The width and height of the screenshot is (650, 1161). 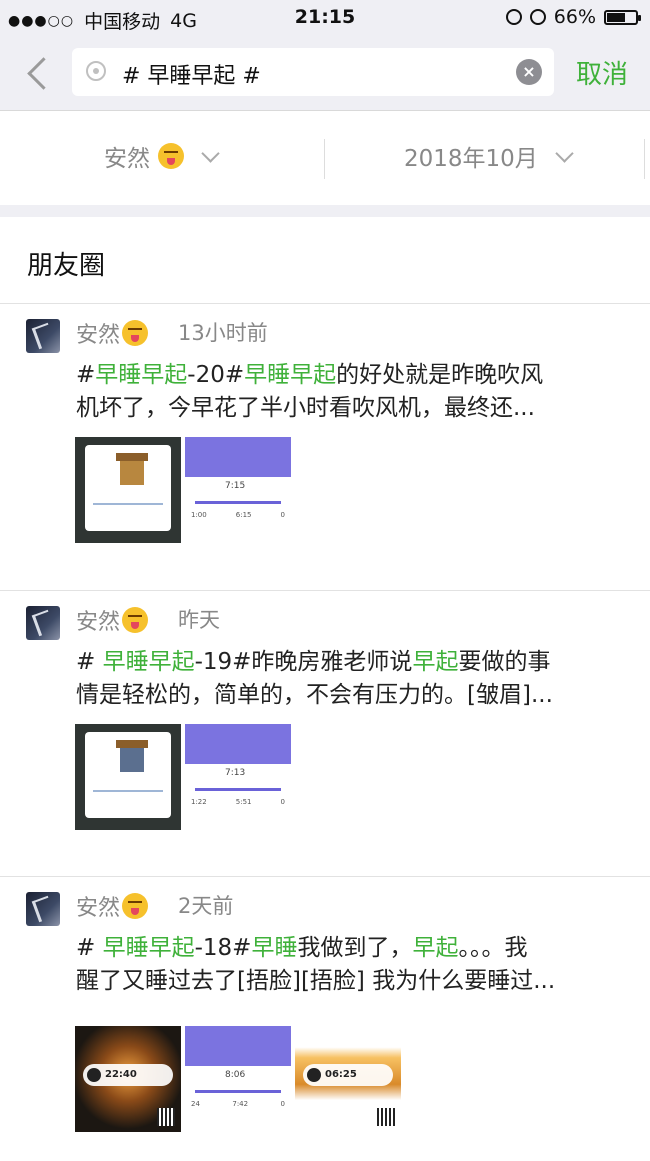 I want to click on post-time: 昨天, so click(x=199, y=620).